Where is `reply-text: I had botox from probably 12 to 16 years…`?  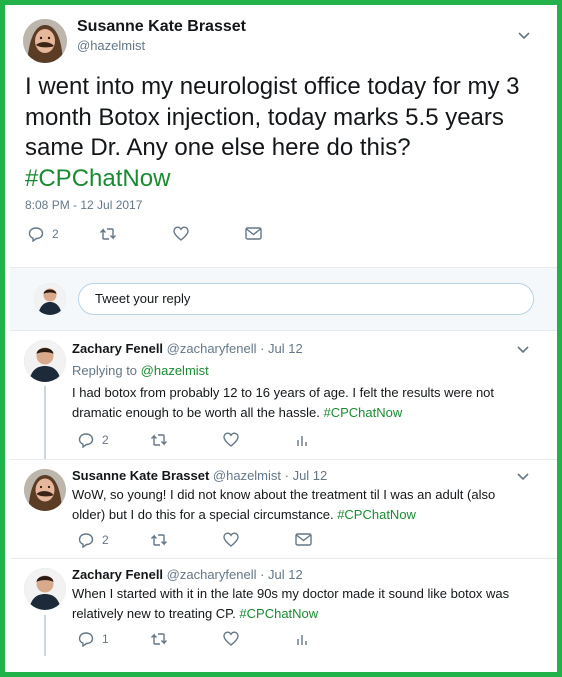
reply-text: I had botox from probably 12 to 16 years… is located at coordinates (302, 403).